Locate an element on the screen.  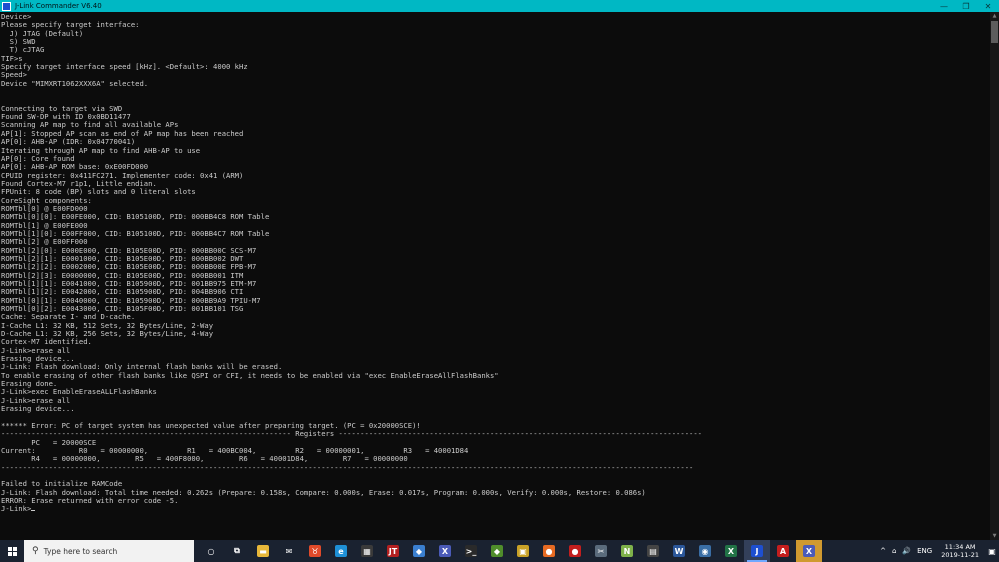
taskbar-app: J is located at coordinates (757, 551).